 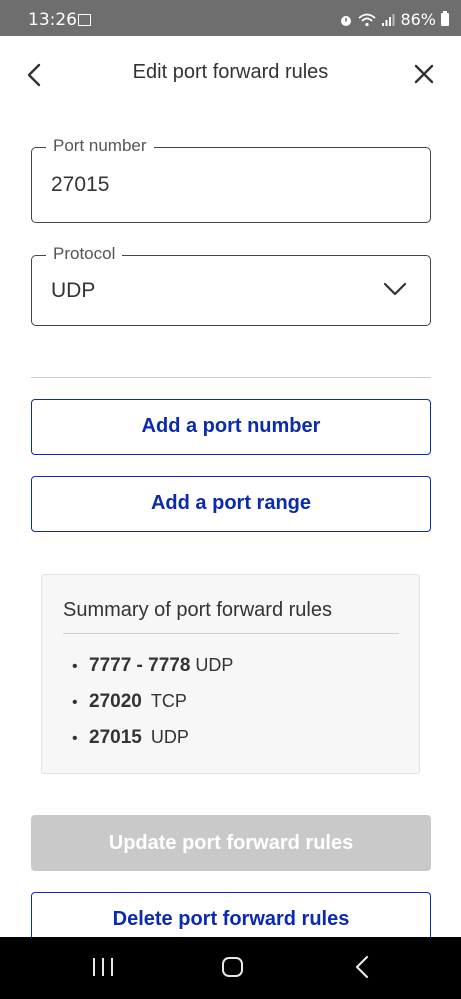 What do you see at coordinates (231, 285) in the screenshot?
I see `protocol-select: Protocol UDP` at bounding box center [231, 285].